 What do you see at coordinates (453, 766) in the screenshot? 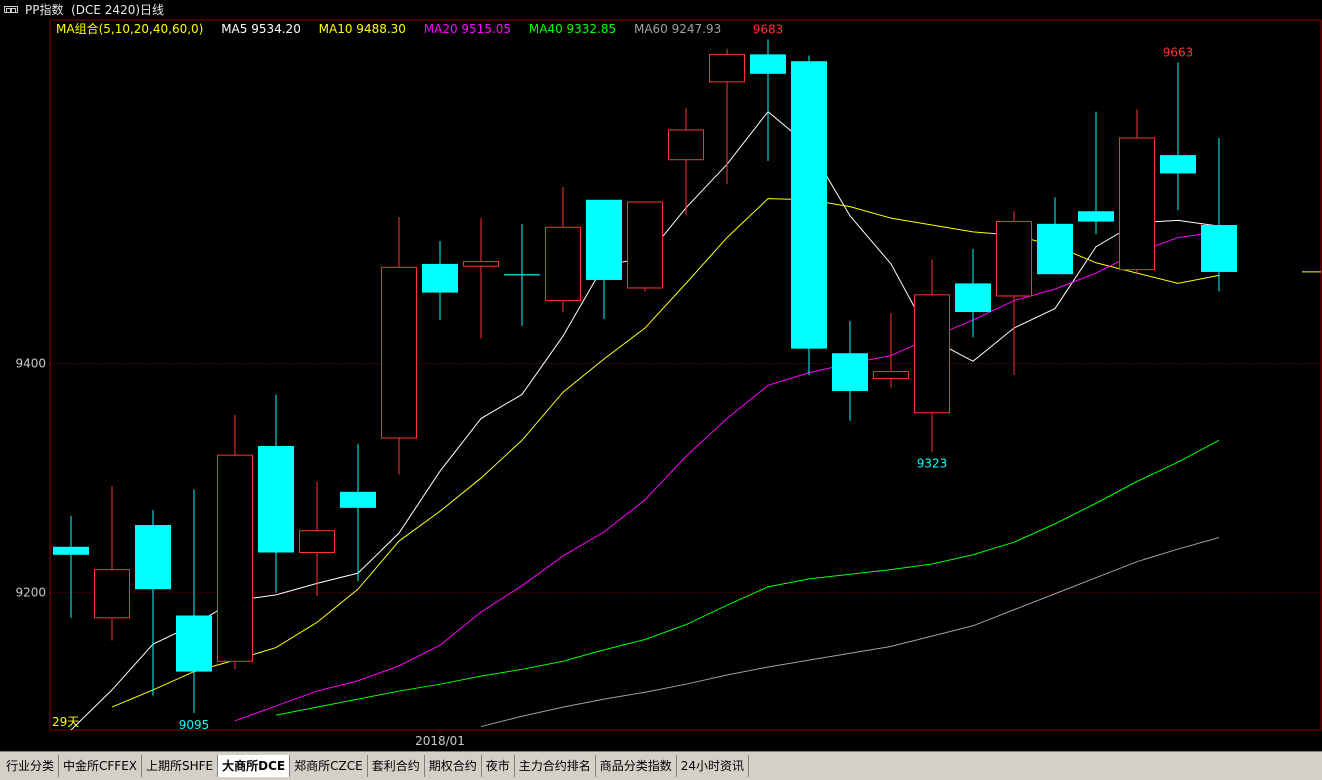
I see `tab-6: 期权合约` at bounding box center [453, 766].